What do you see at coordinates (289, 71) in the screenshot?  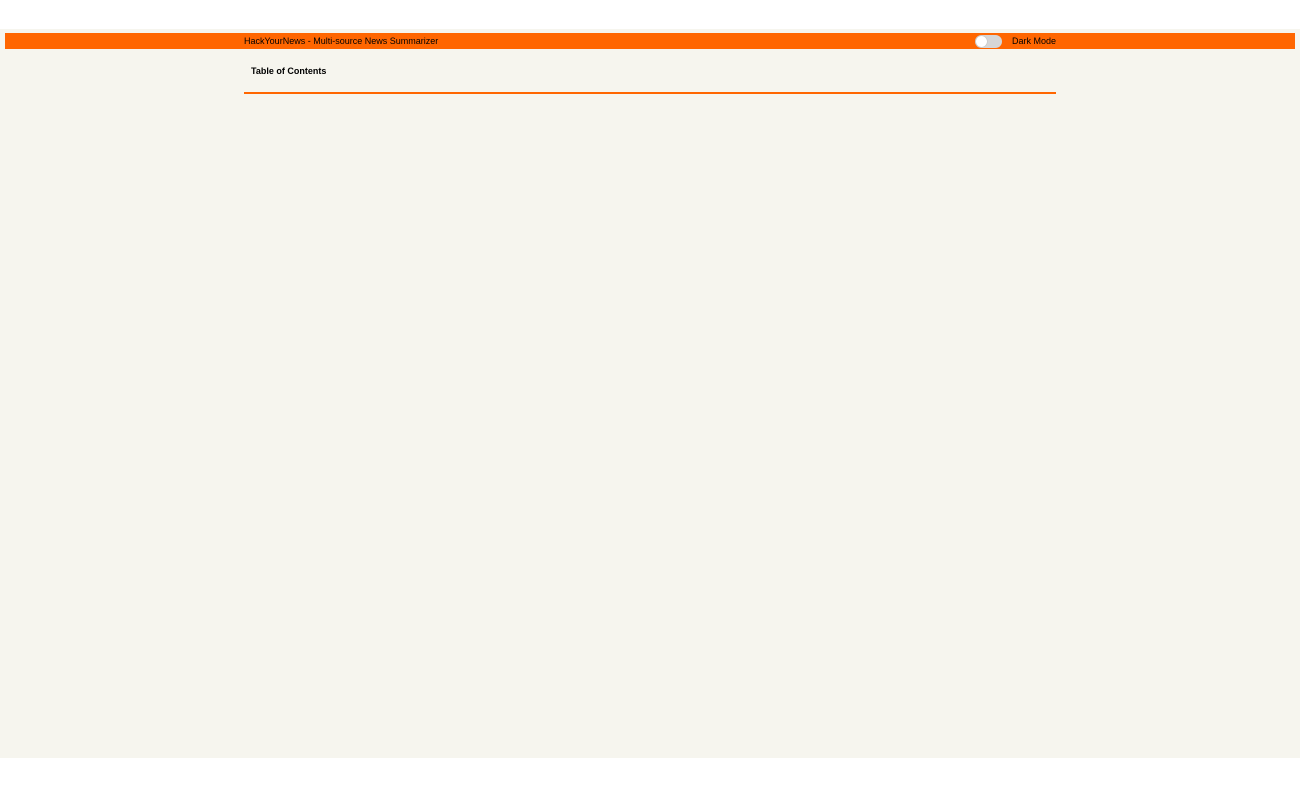 I see `toc-title: Table of Contents` at bounding box center [289, 71].